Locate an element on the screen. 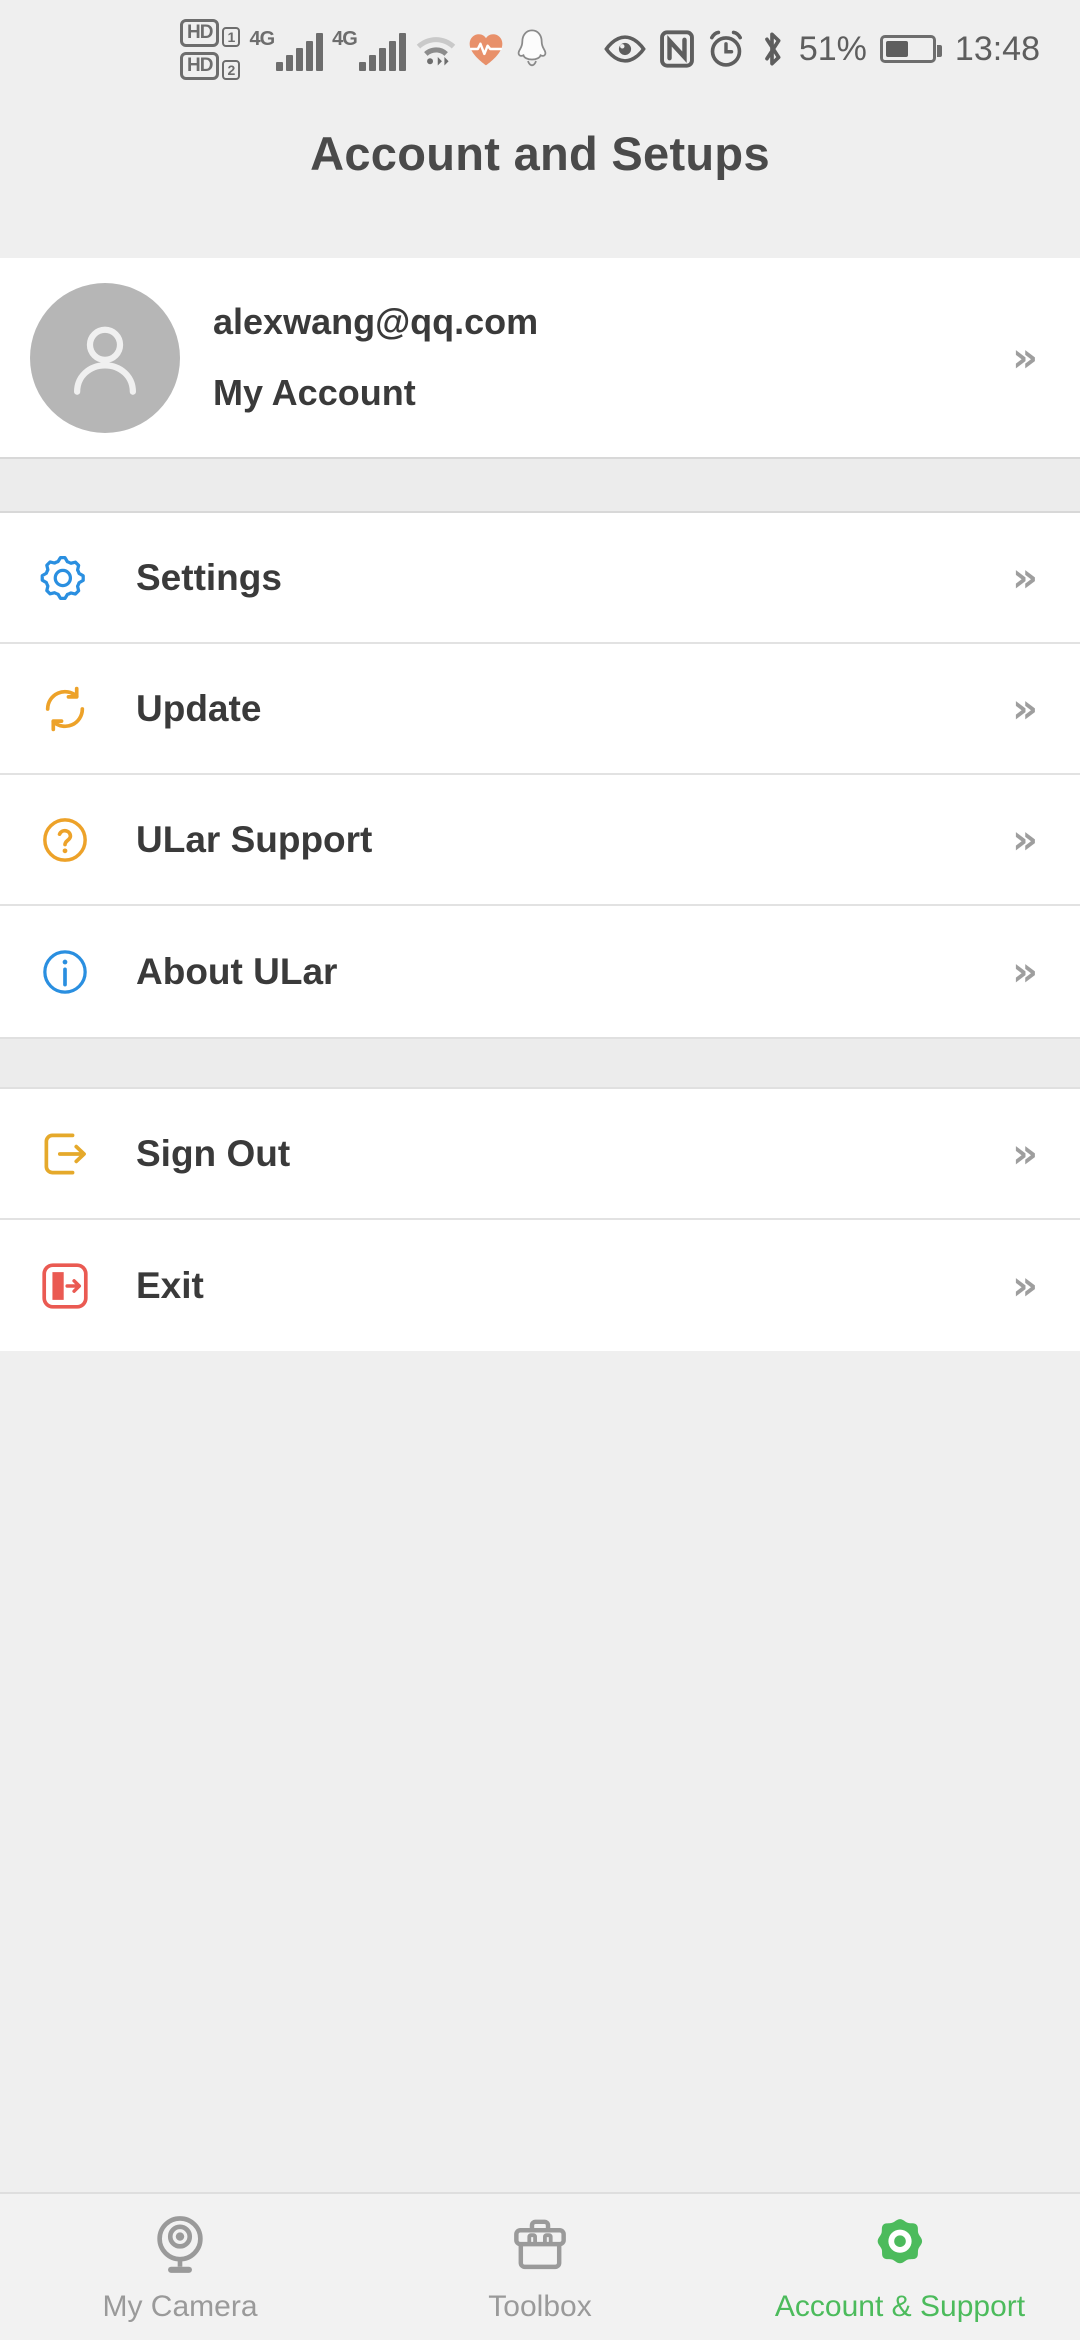  page-title: Account and Setups is located at coordinates (540, 153).